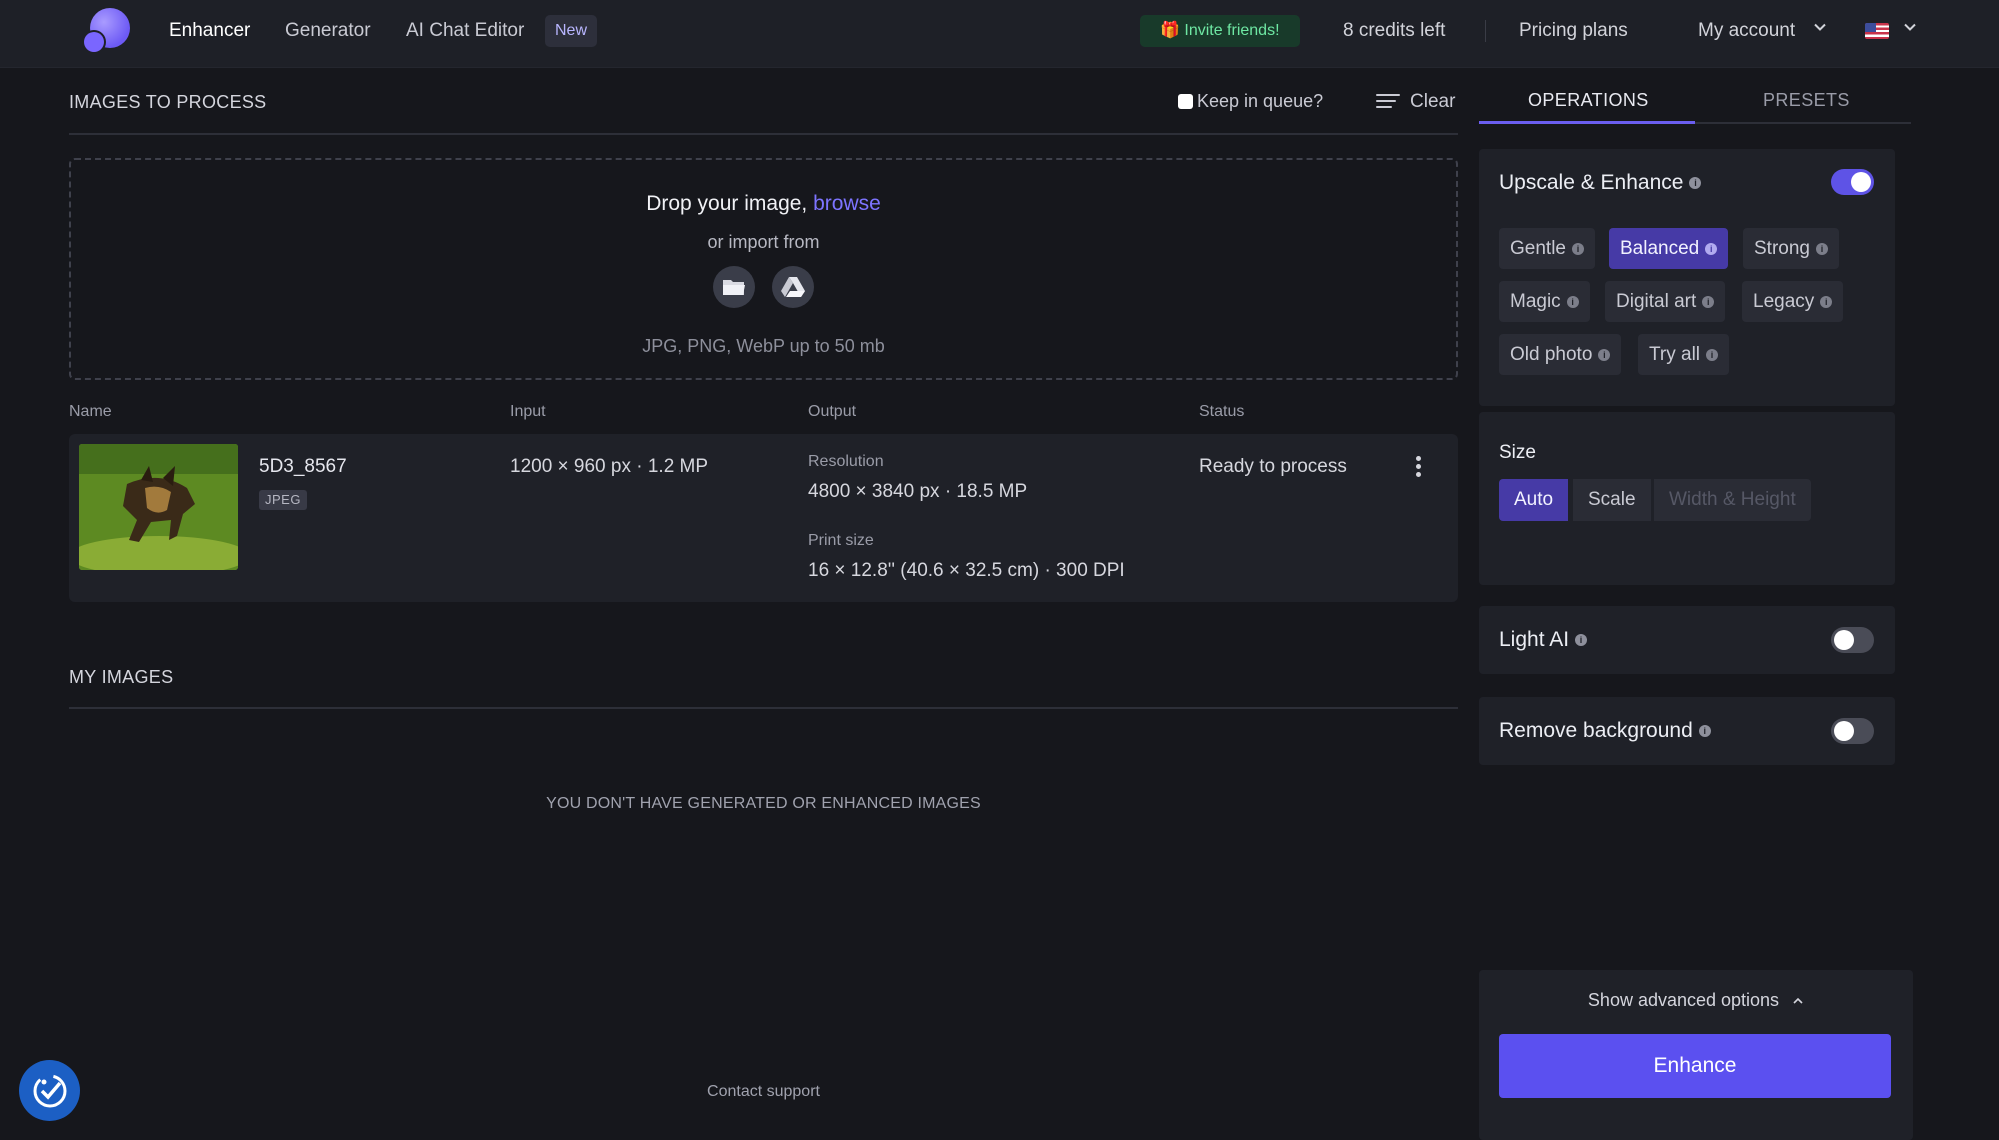  What do you see at coordinates (1485, 31) in the screenshot?
I see `nav-divider` at bounding box center [1485, 31].